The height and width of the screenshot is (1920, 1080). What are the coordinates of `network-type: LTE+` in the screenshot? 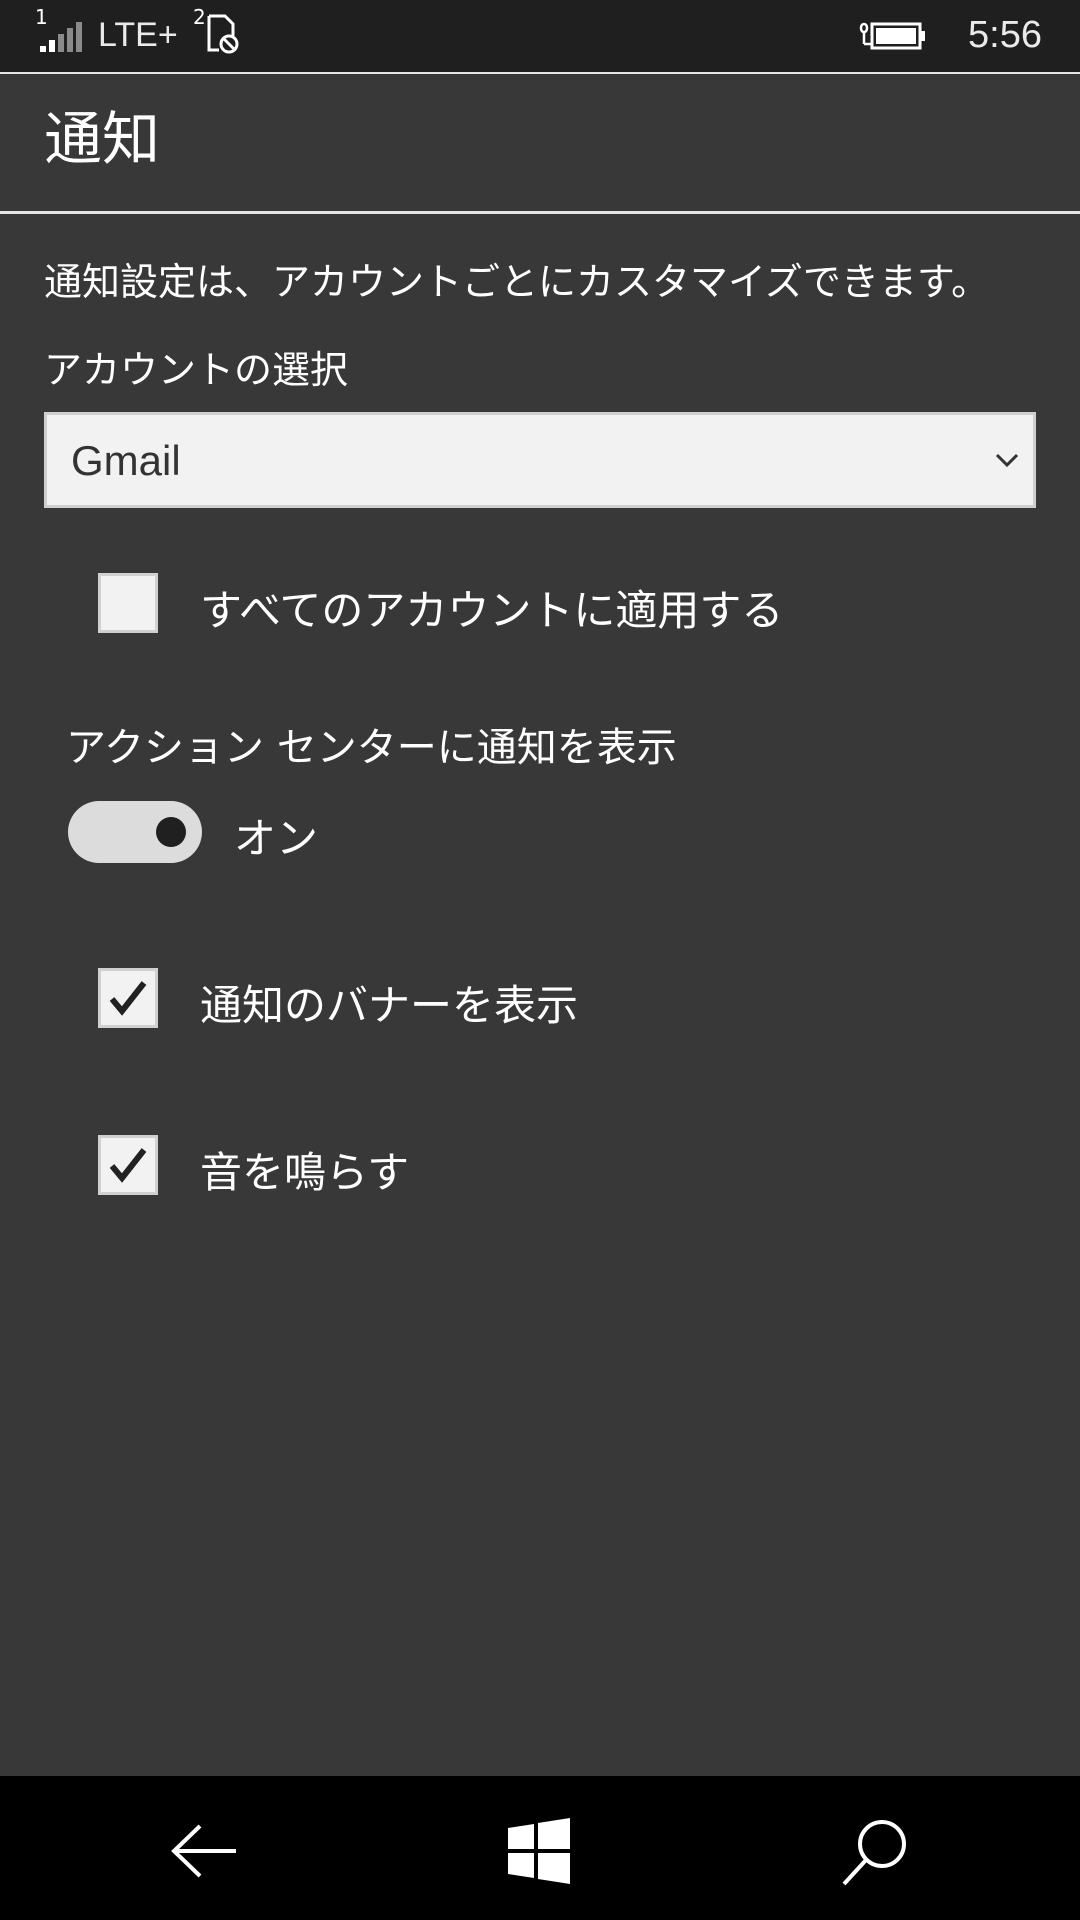 It's located at (138, 35).